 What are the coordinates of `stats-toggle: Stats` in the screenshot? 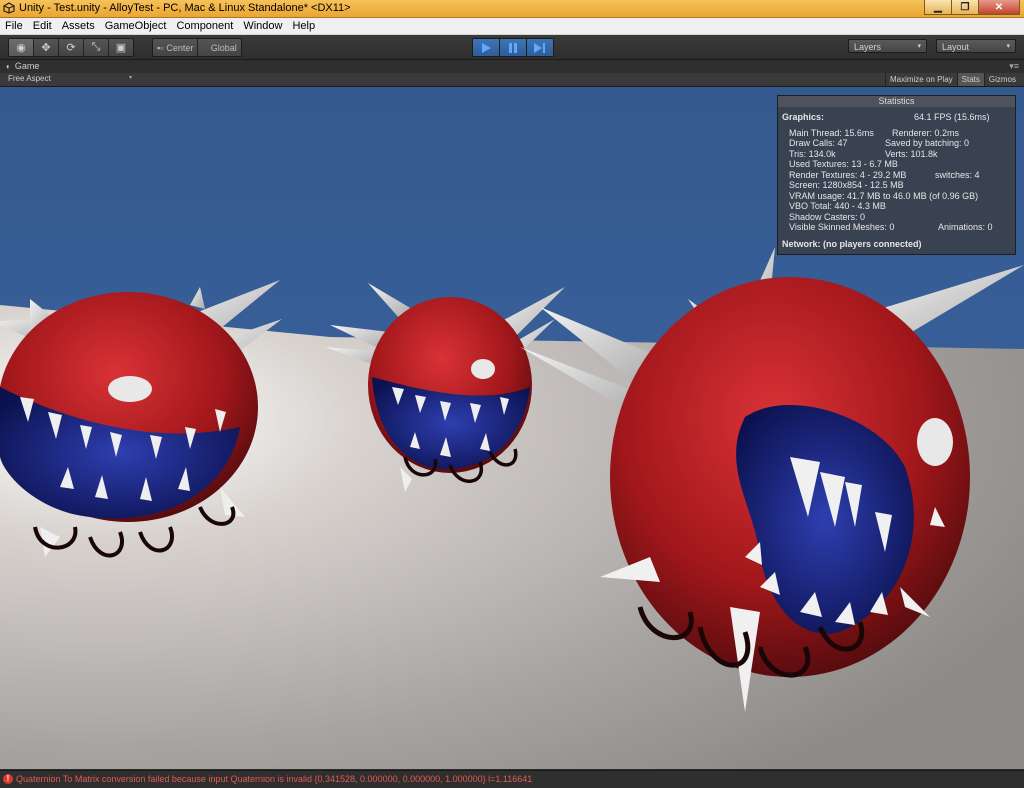 It's located at (970, 79).